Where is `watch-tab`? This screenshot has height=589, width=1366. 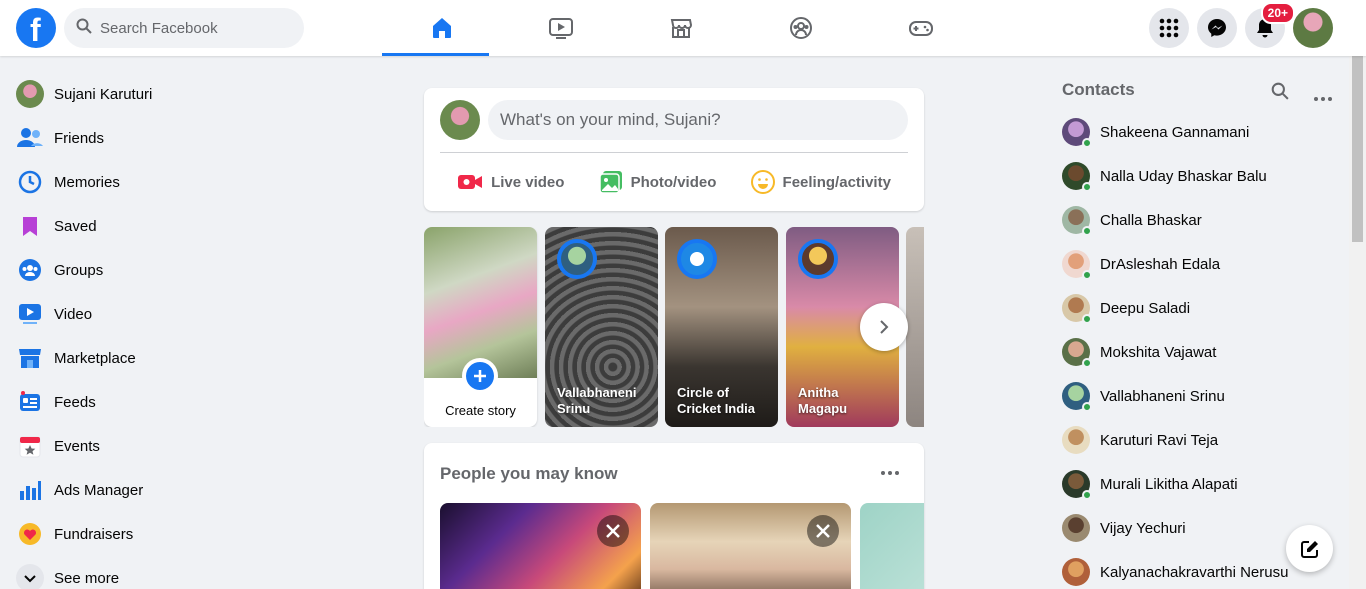 watch-tab is located at coordinates (561, 28).